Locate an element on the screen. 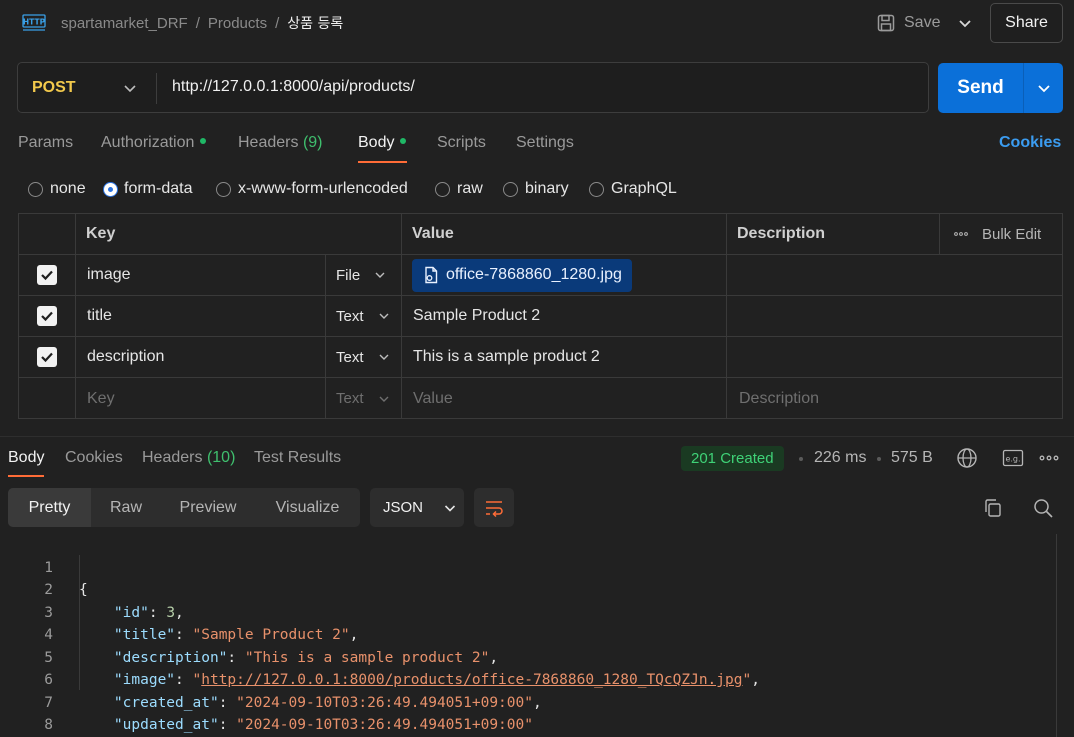 Image resolution: width=1074 pixels, height=737 pixels. tab-settings: Settings is located at coordinates (545, 143).